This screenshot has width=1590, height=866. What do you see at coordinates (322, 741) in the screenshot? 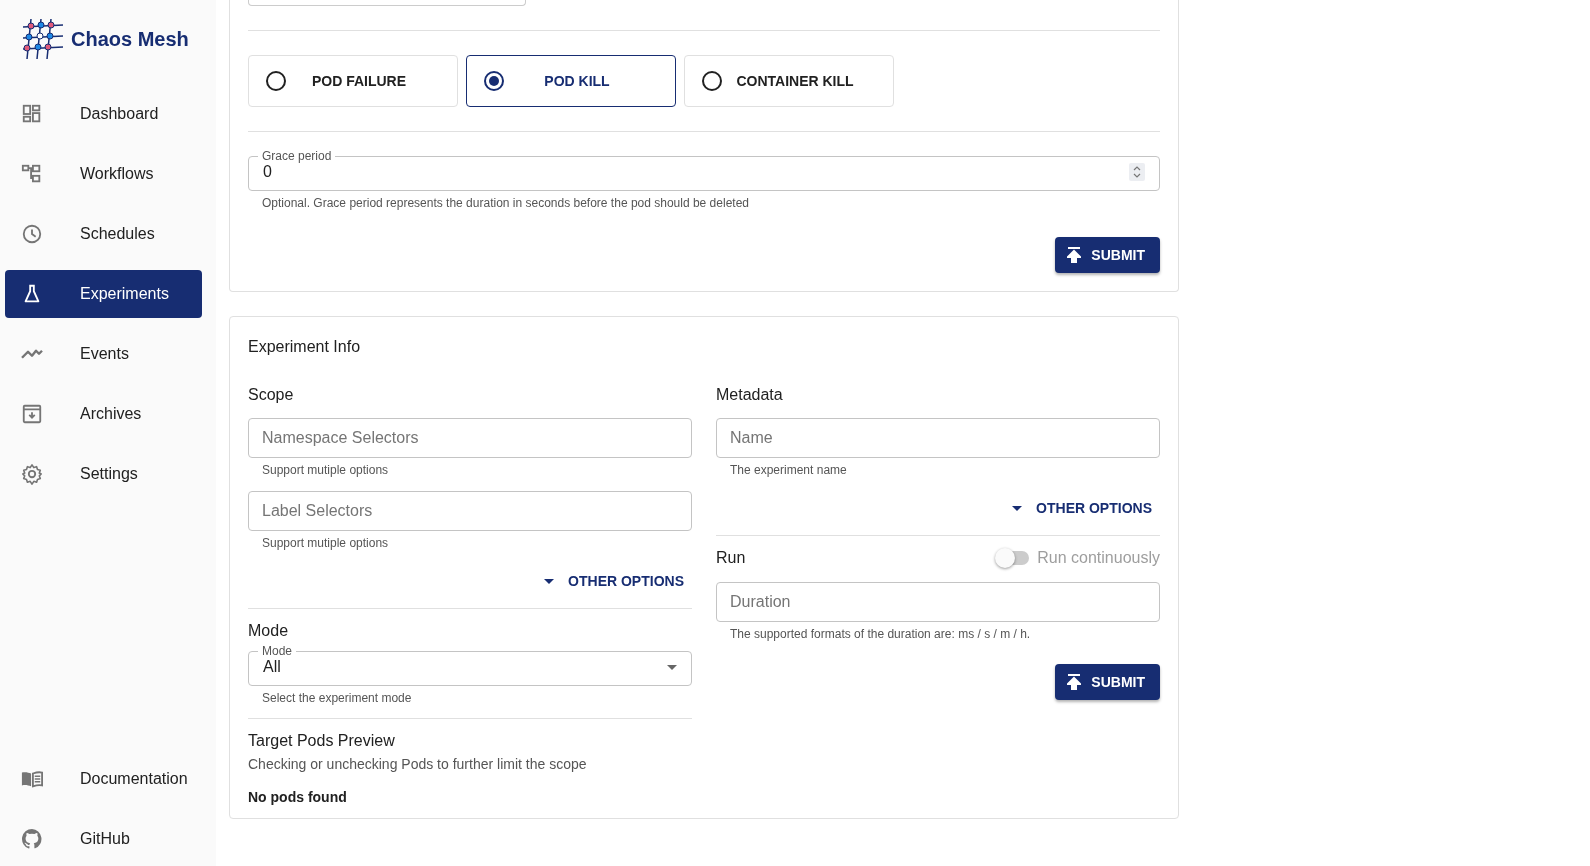
I see `section-heading: Target Pods Preview` at bounding box center [322, 741].